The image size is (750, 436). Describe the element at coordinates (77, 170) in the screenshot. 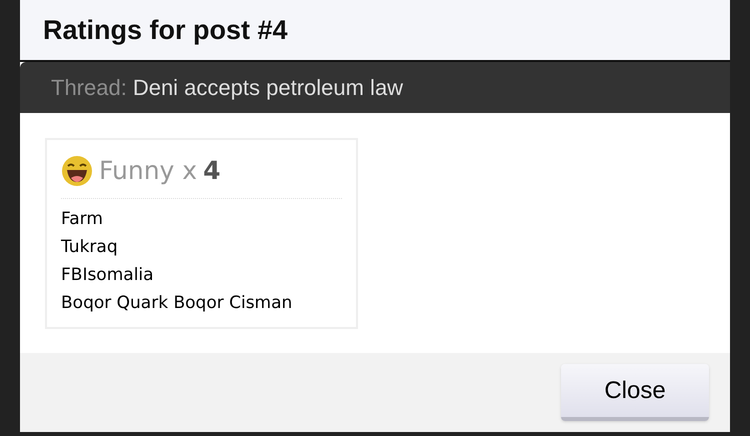

I see `laughing-face-icon` at that location.